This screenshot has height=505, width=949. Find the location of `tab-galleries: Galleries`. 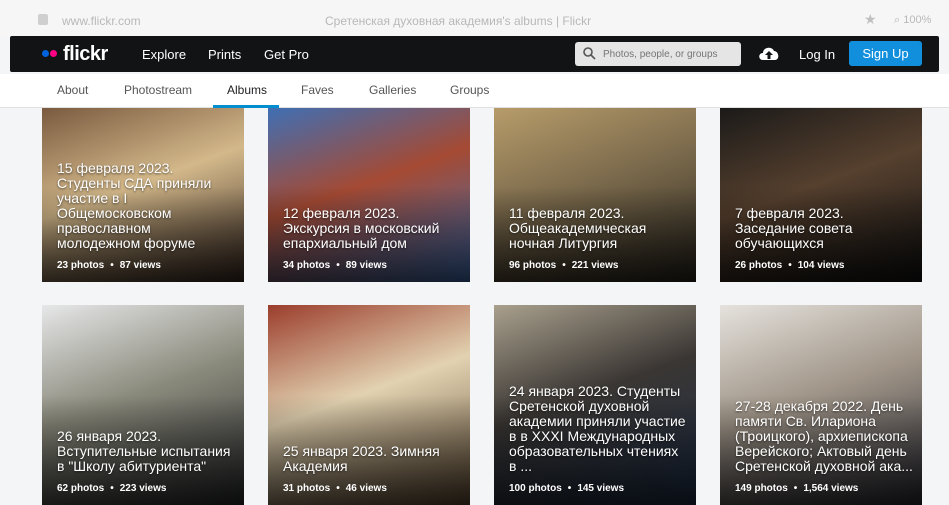

tab-galleries: Galleries is located at coordinates (392, 90).